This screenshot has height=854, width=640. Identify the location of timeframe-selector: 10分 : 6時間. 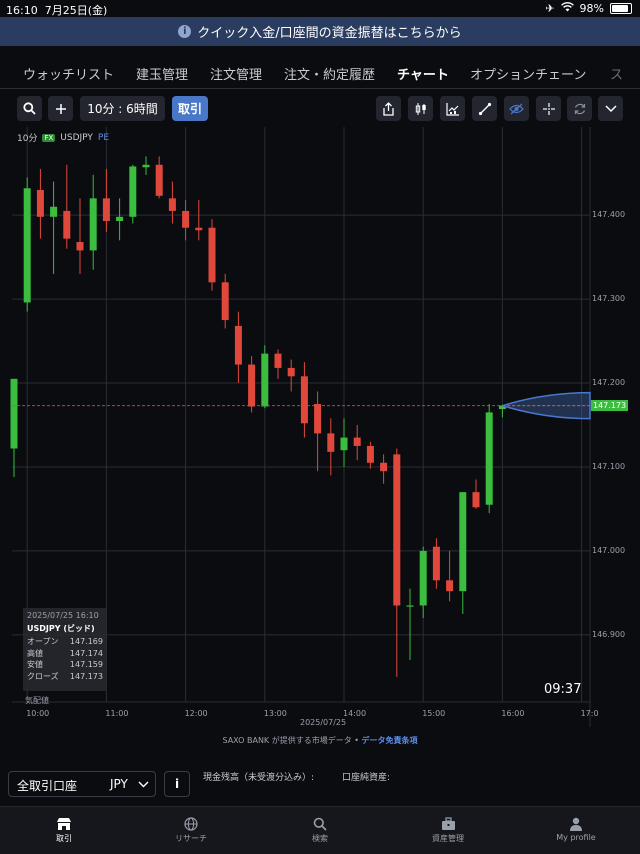
(122, 108).